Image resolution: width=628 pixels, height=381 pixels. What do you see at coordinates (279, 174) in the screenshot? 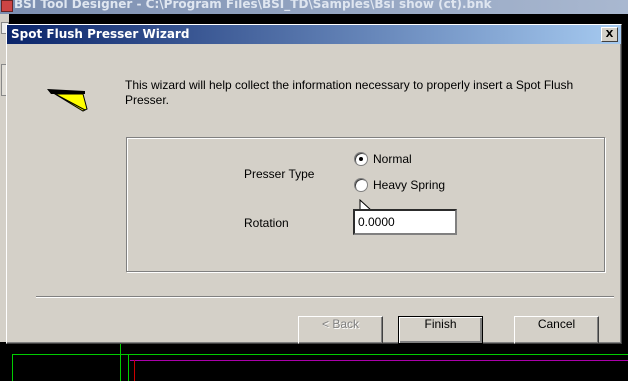
I see `presser-type-label: Presser Type` at bounding box center [279, 174].